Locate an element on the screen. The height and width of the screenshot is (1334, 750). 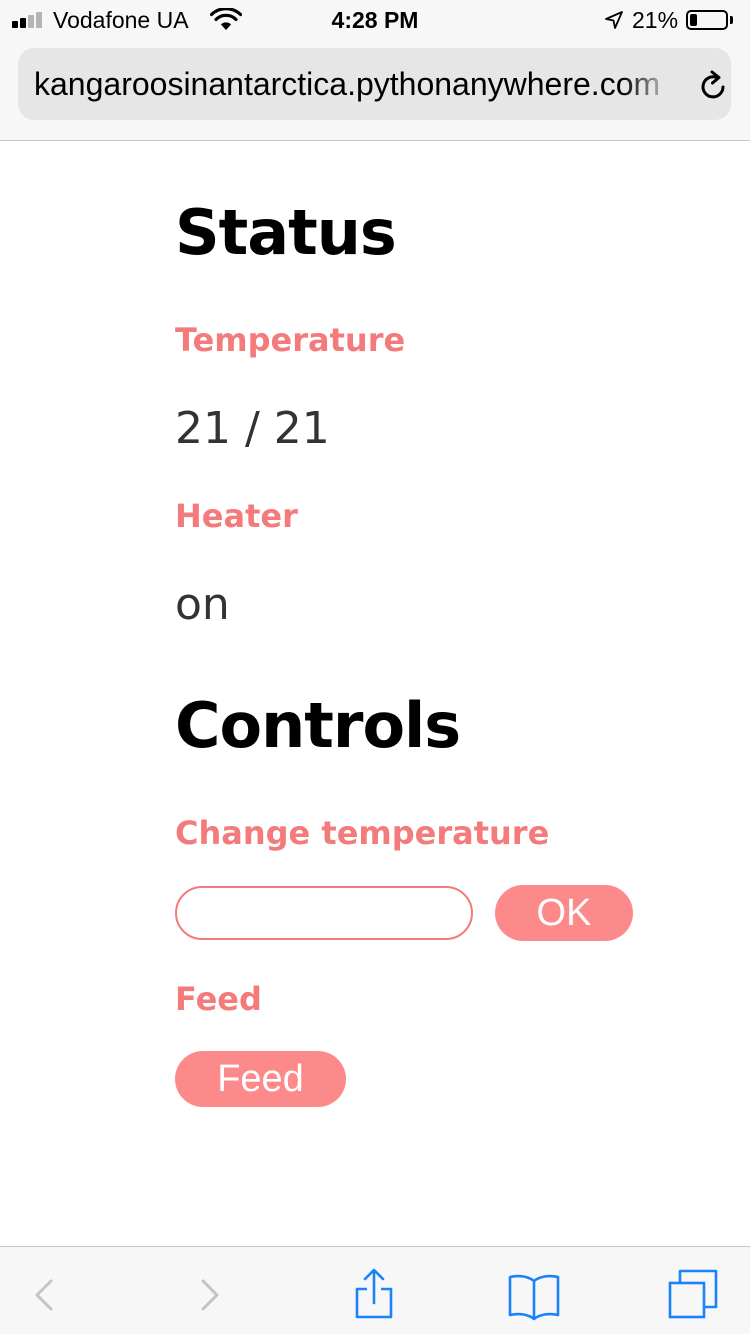
battery-tip is located at coordinates (731, 20).